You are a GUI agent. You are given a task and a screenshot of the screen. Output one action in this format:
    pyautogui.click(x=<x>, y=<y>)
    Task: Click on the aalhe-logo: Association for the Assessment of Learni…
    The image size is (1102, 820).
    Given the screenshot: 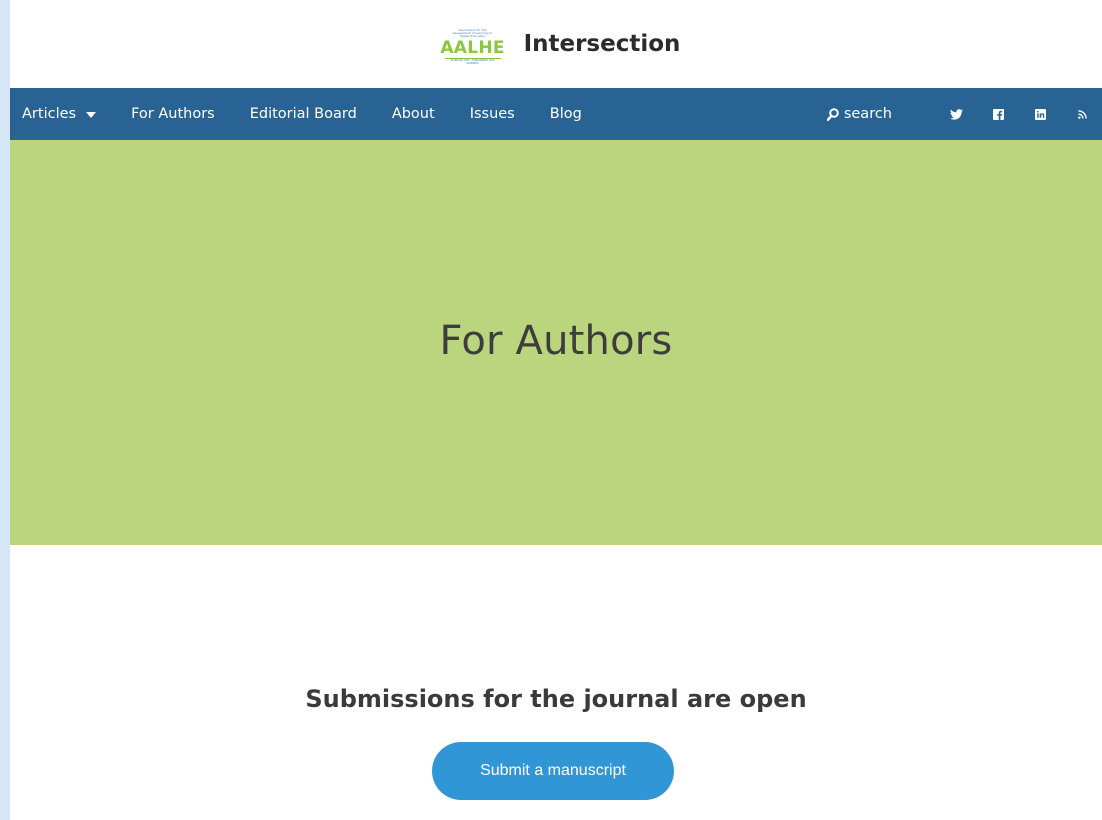 What is the action you would take?
    pyautogui.click(x=472, y=46)
    